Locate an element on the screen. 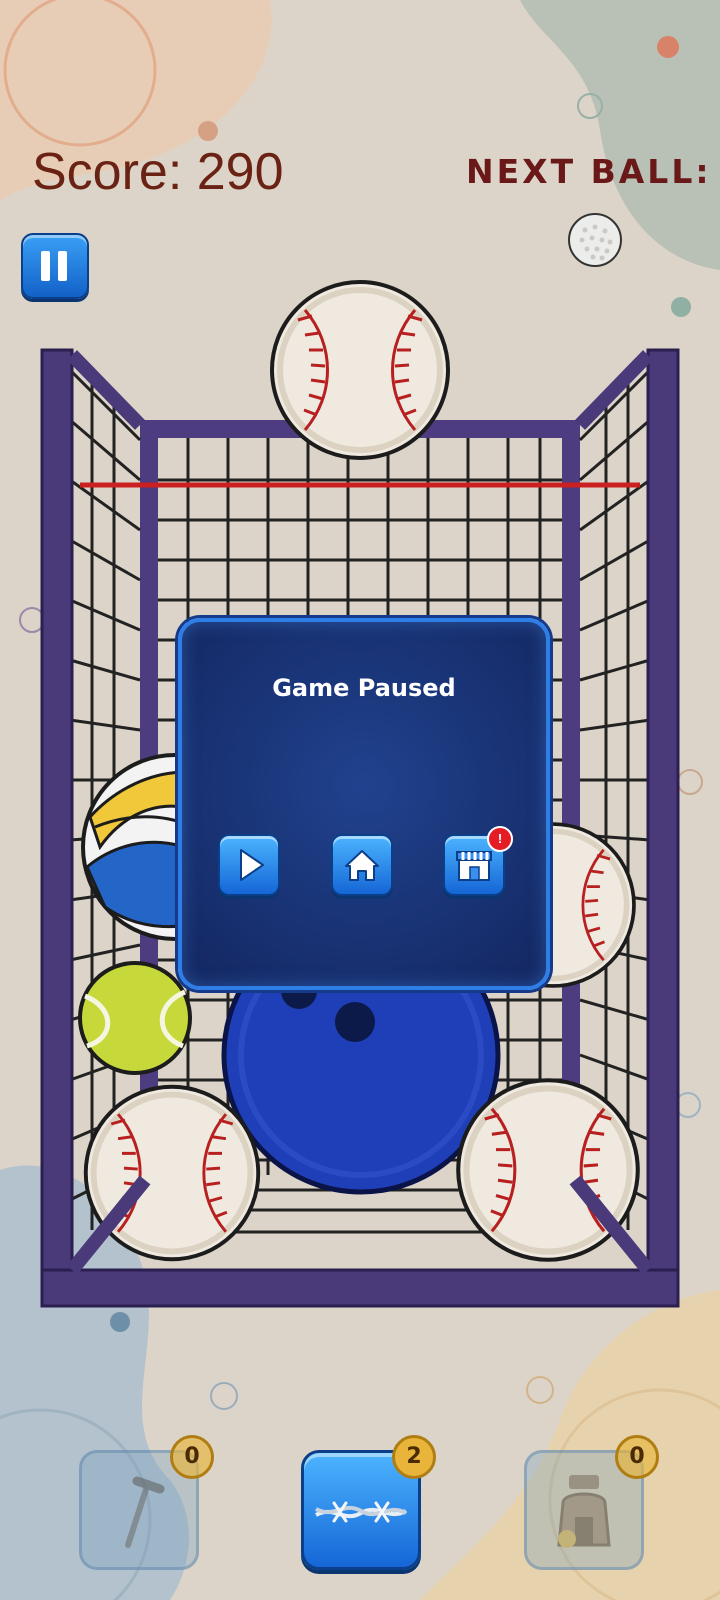  dialog-title: Game Paused is located at coordinates (364, 688).